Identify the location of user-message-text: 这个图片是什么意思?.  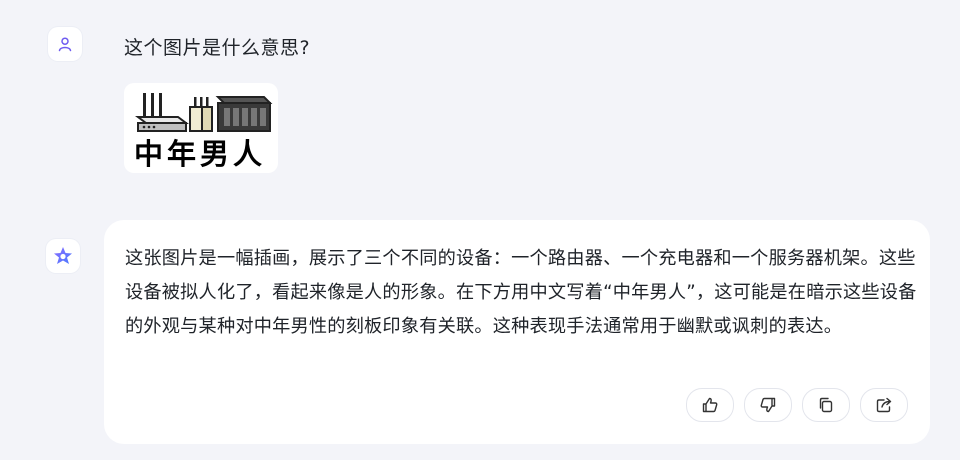
(217, 48).